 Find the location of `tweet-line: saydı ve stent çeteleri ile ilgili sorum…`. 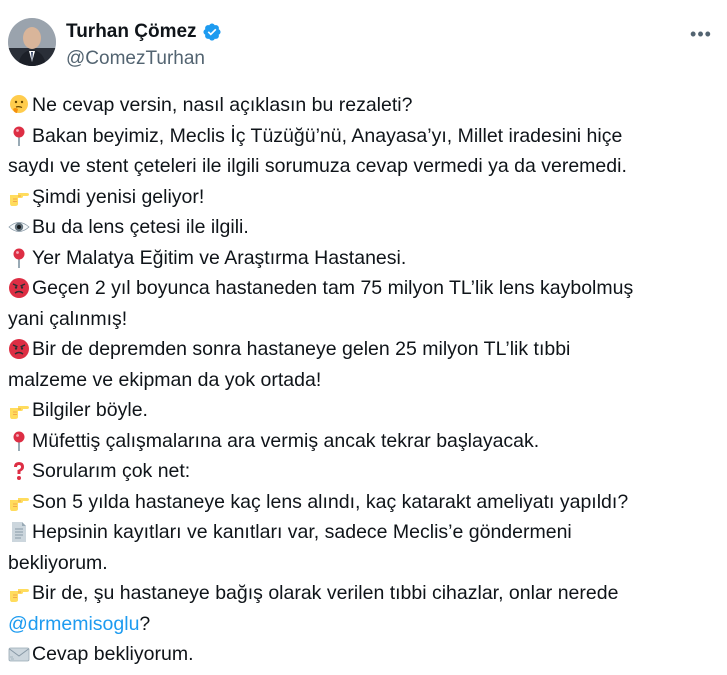

tweet-line: saydı ve stent çeteleri ile ilgili sorum… is located at coordinates (364, 166).